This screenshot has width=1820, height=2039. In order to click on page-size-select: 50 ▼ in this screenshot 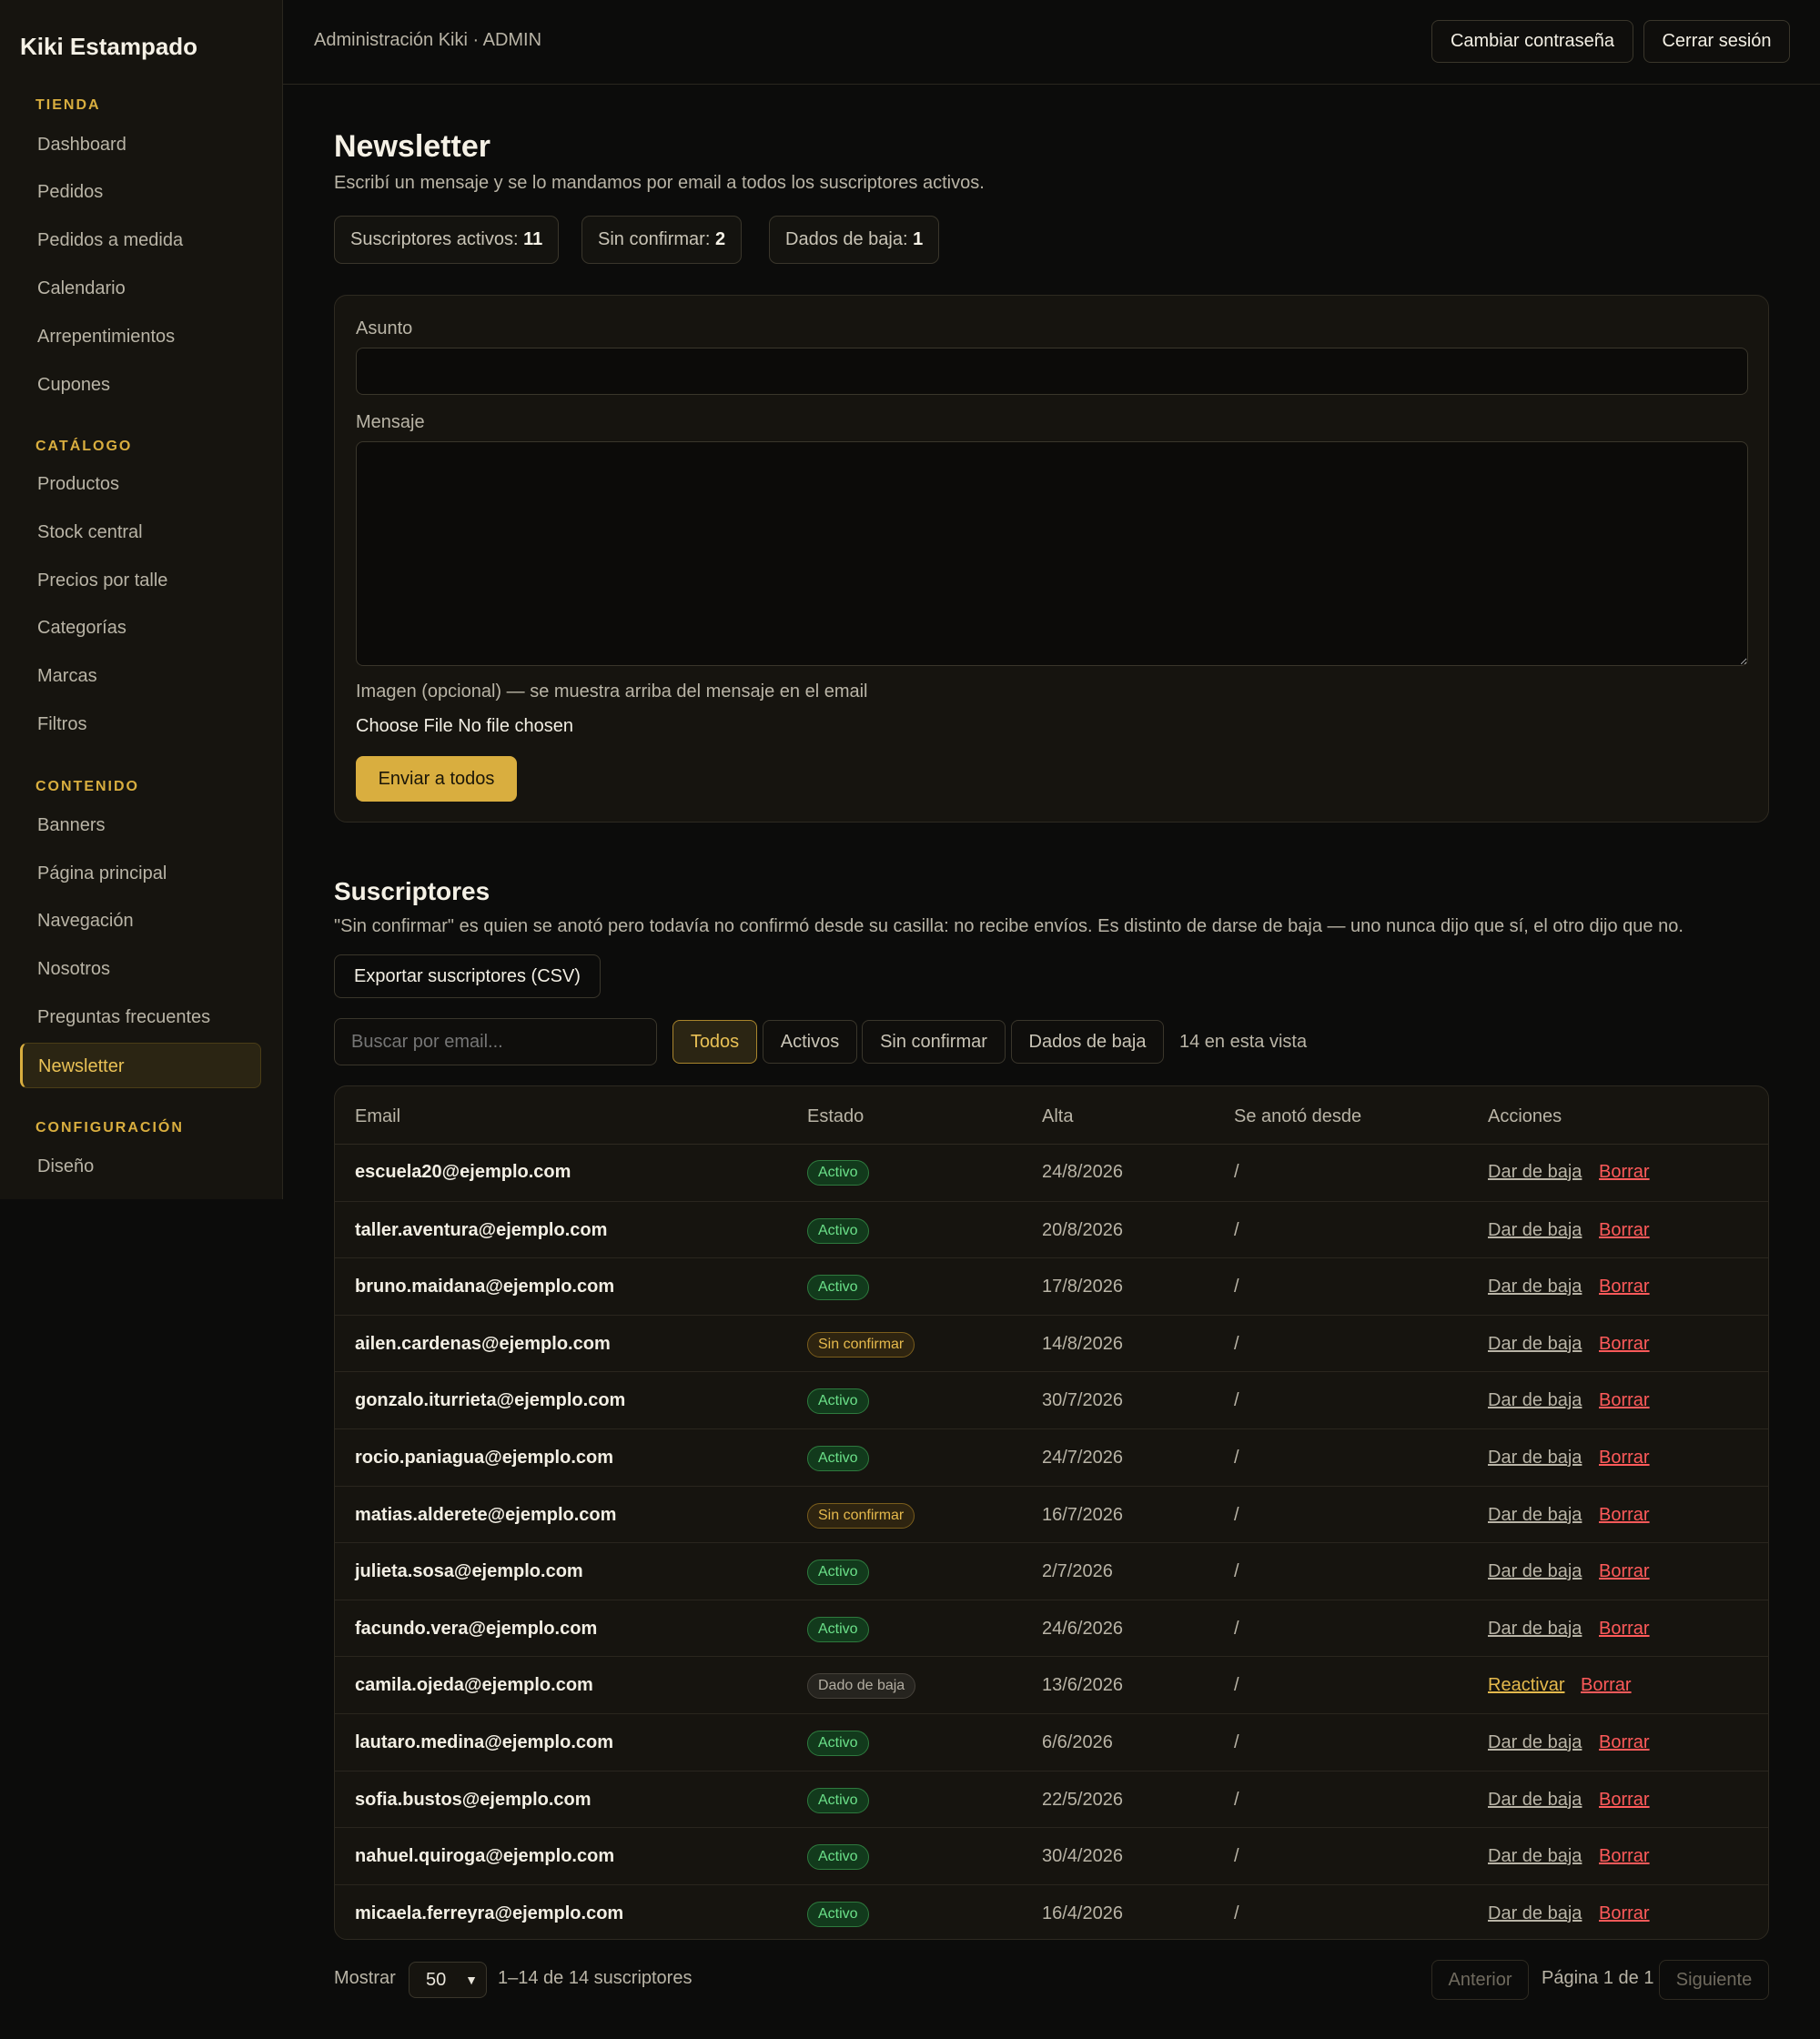, I will do `click(448, 1980)`.